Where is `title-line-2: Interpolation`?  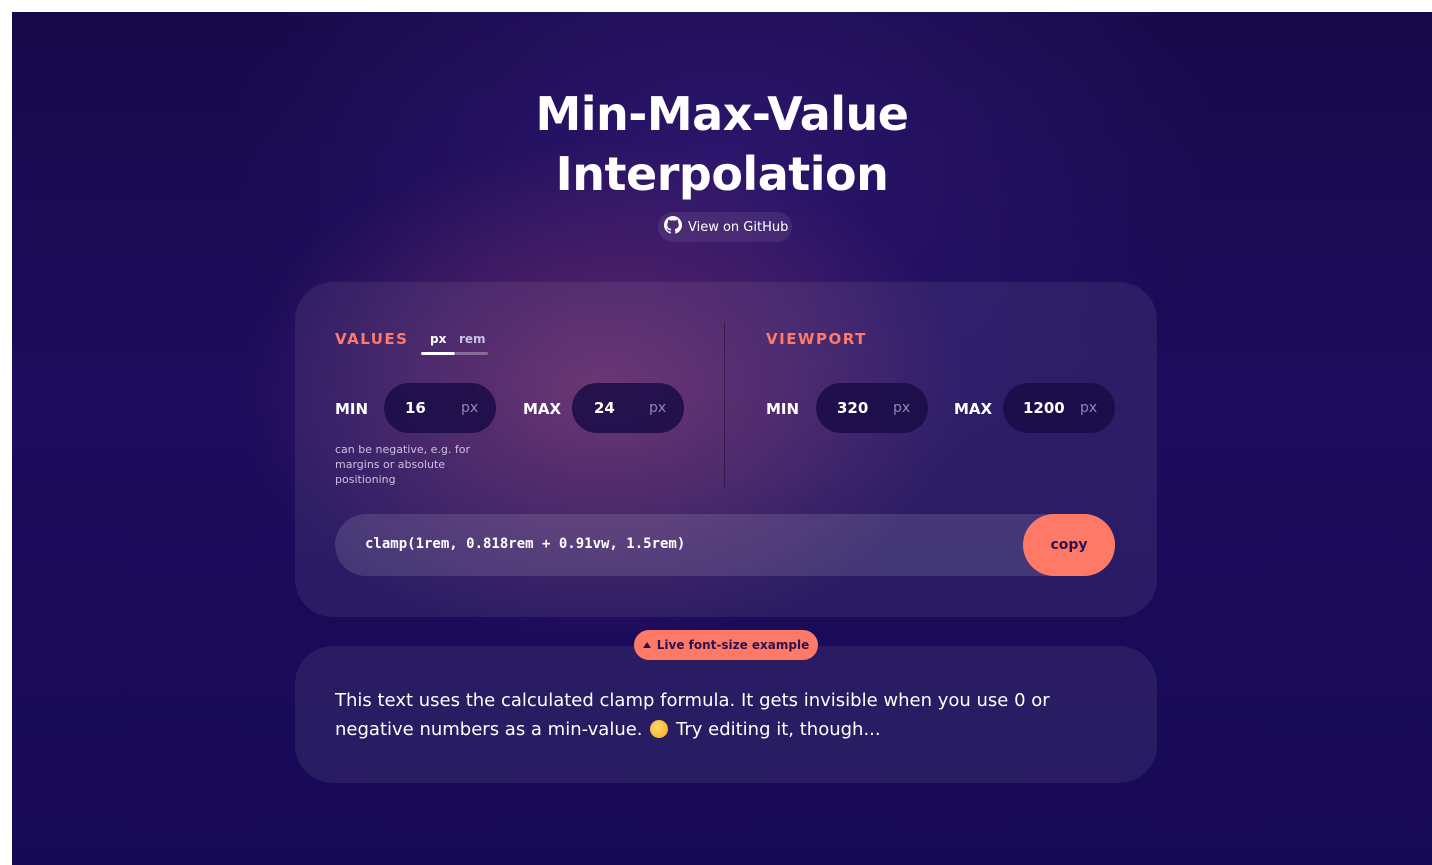
title-line-2: Interpolation is located at coordinates (722, 174).